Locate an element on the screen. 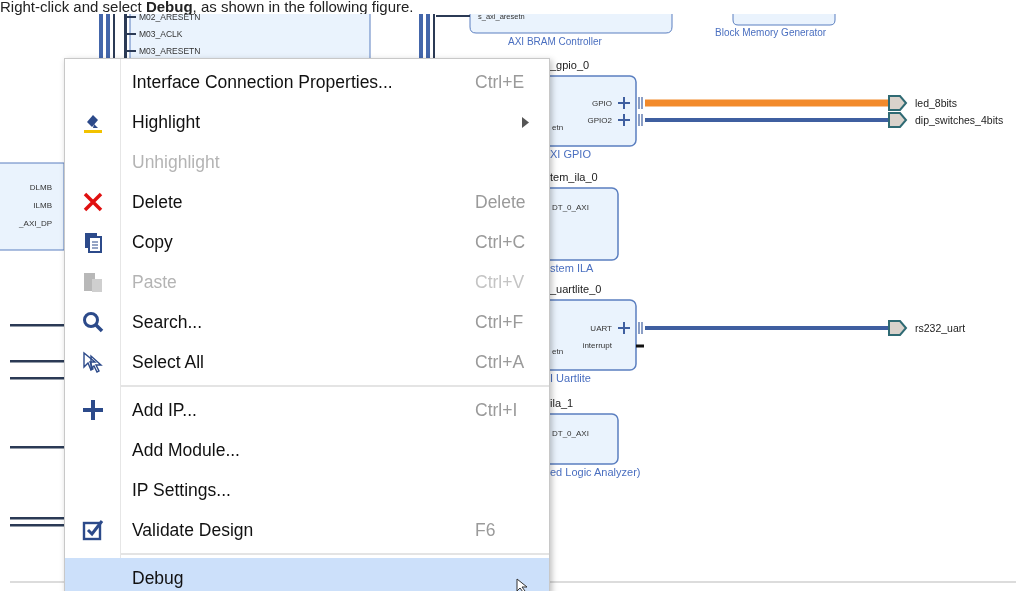 The height and width of the screenshot is (591, 1016). menu-item: Highlight is located at coordinates (307, 122).